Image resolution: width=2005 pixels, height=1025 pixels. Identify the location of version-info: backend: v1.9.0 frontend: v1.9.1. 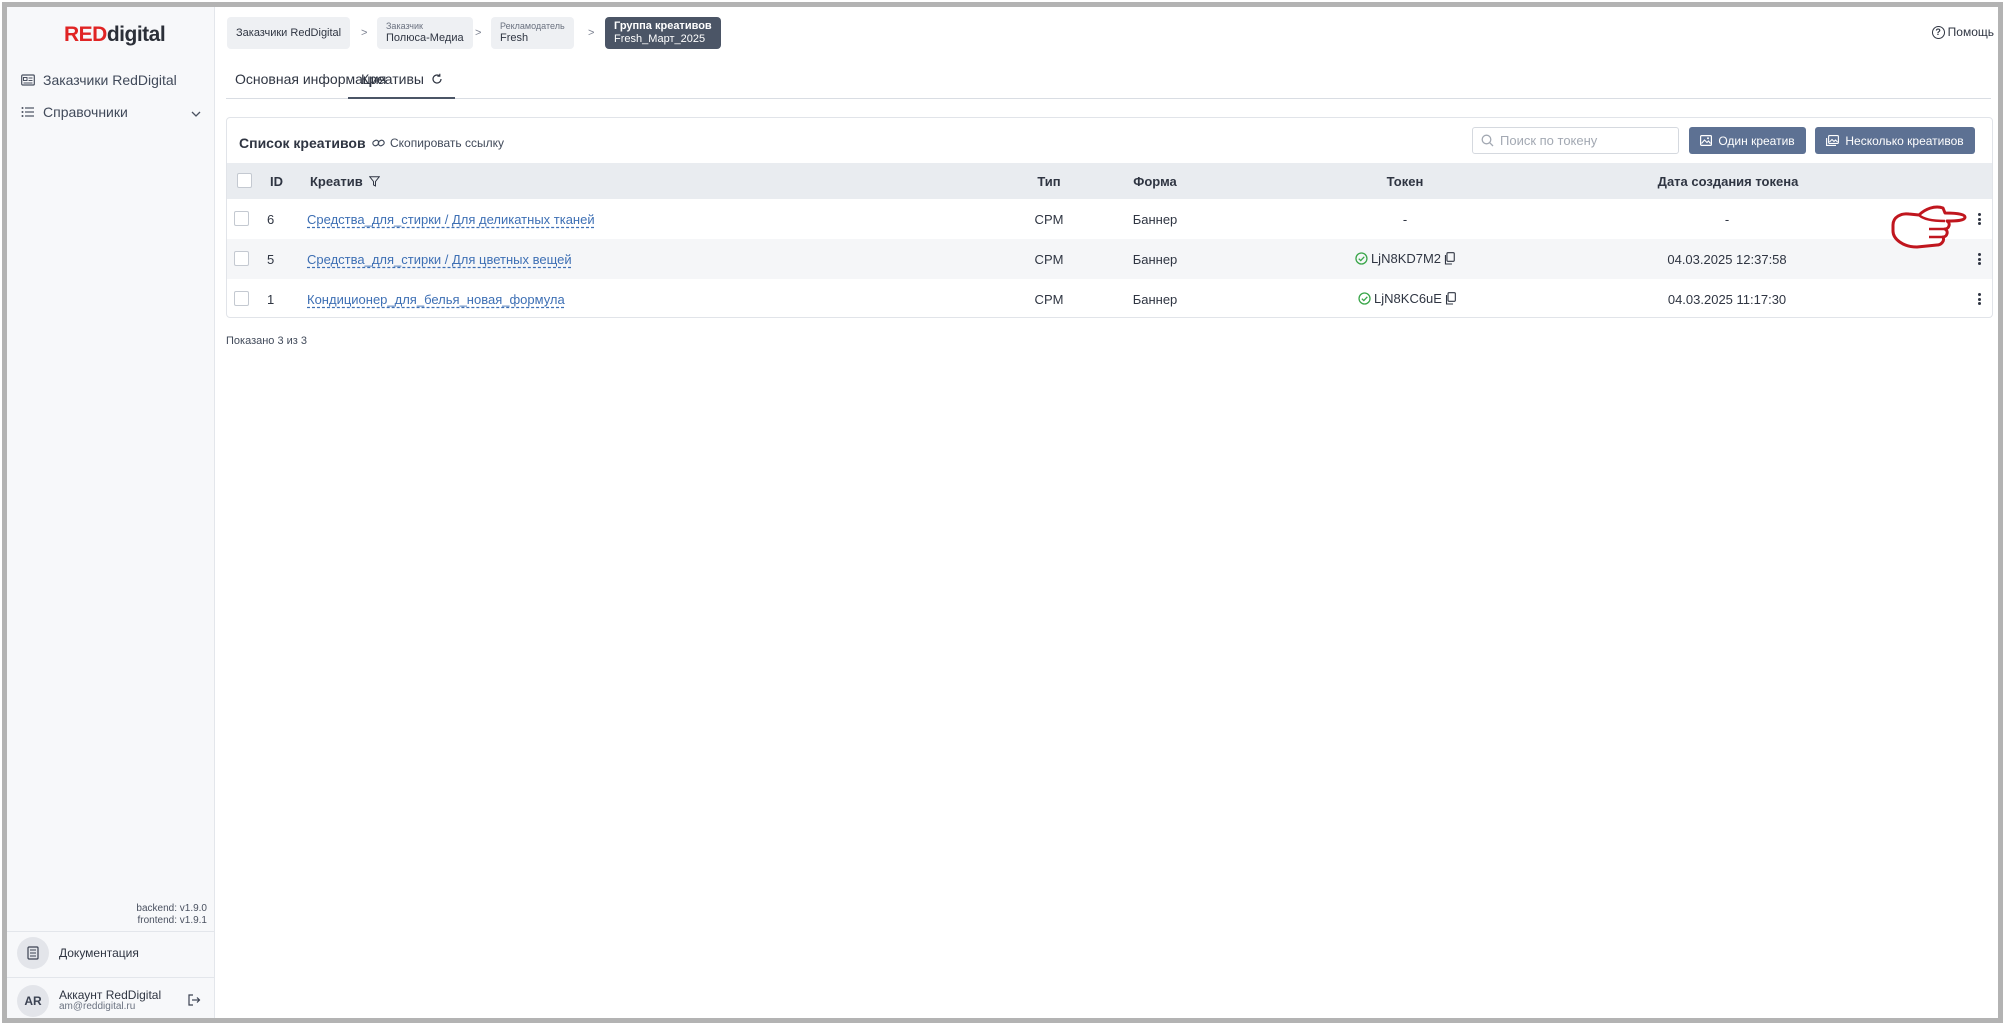
(171, 914).